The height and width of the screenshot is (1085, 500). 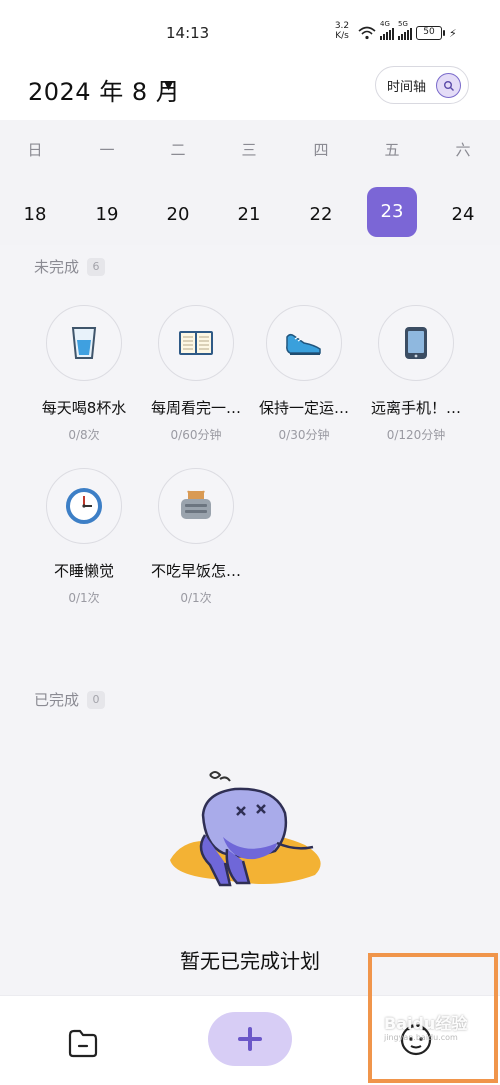 What do you see at coordinates (453, 33) in the screenshot?
I see `charging-icon: ⚡` at bounding box center [453, 33].